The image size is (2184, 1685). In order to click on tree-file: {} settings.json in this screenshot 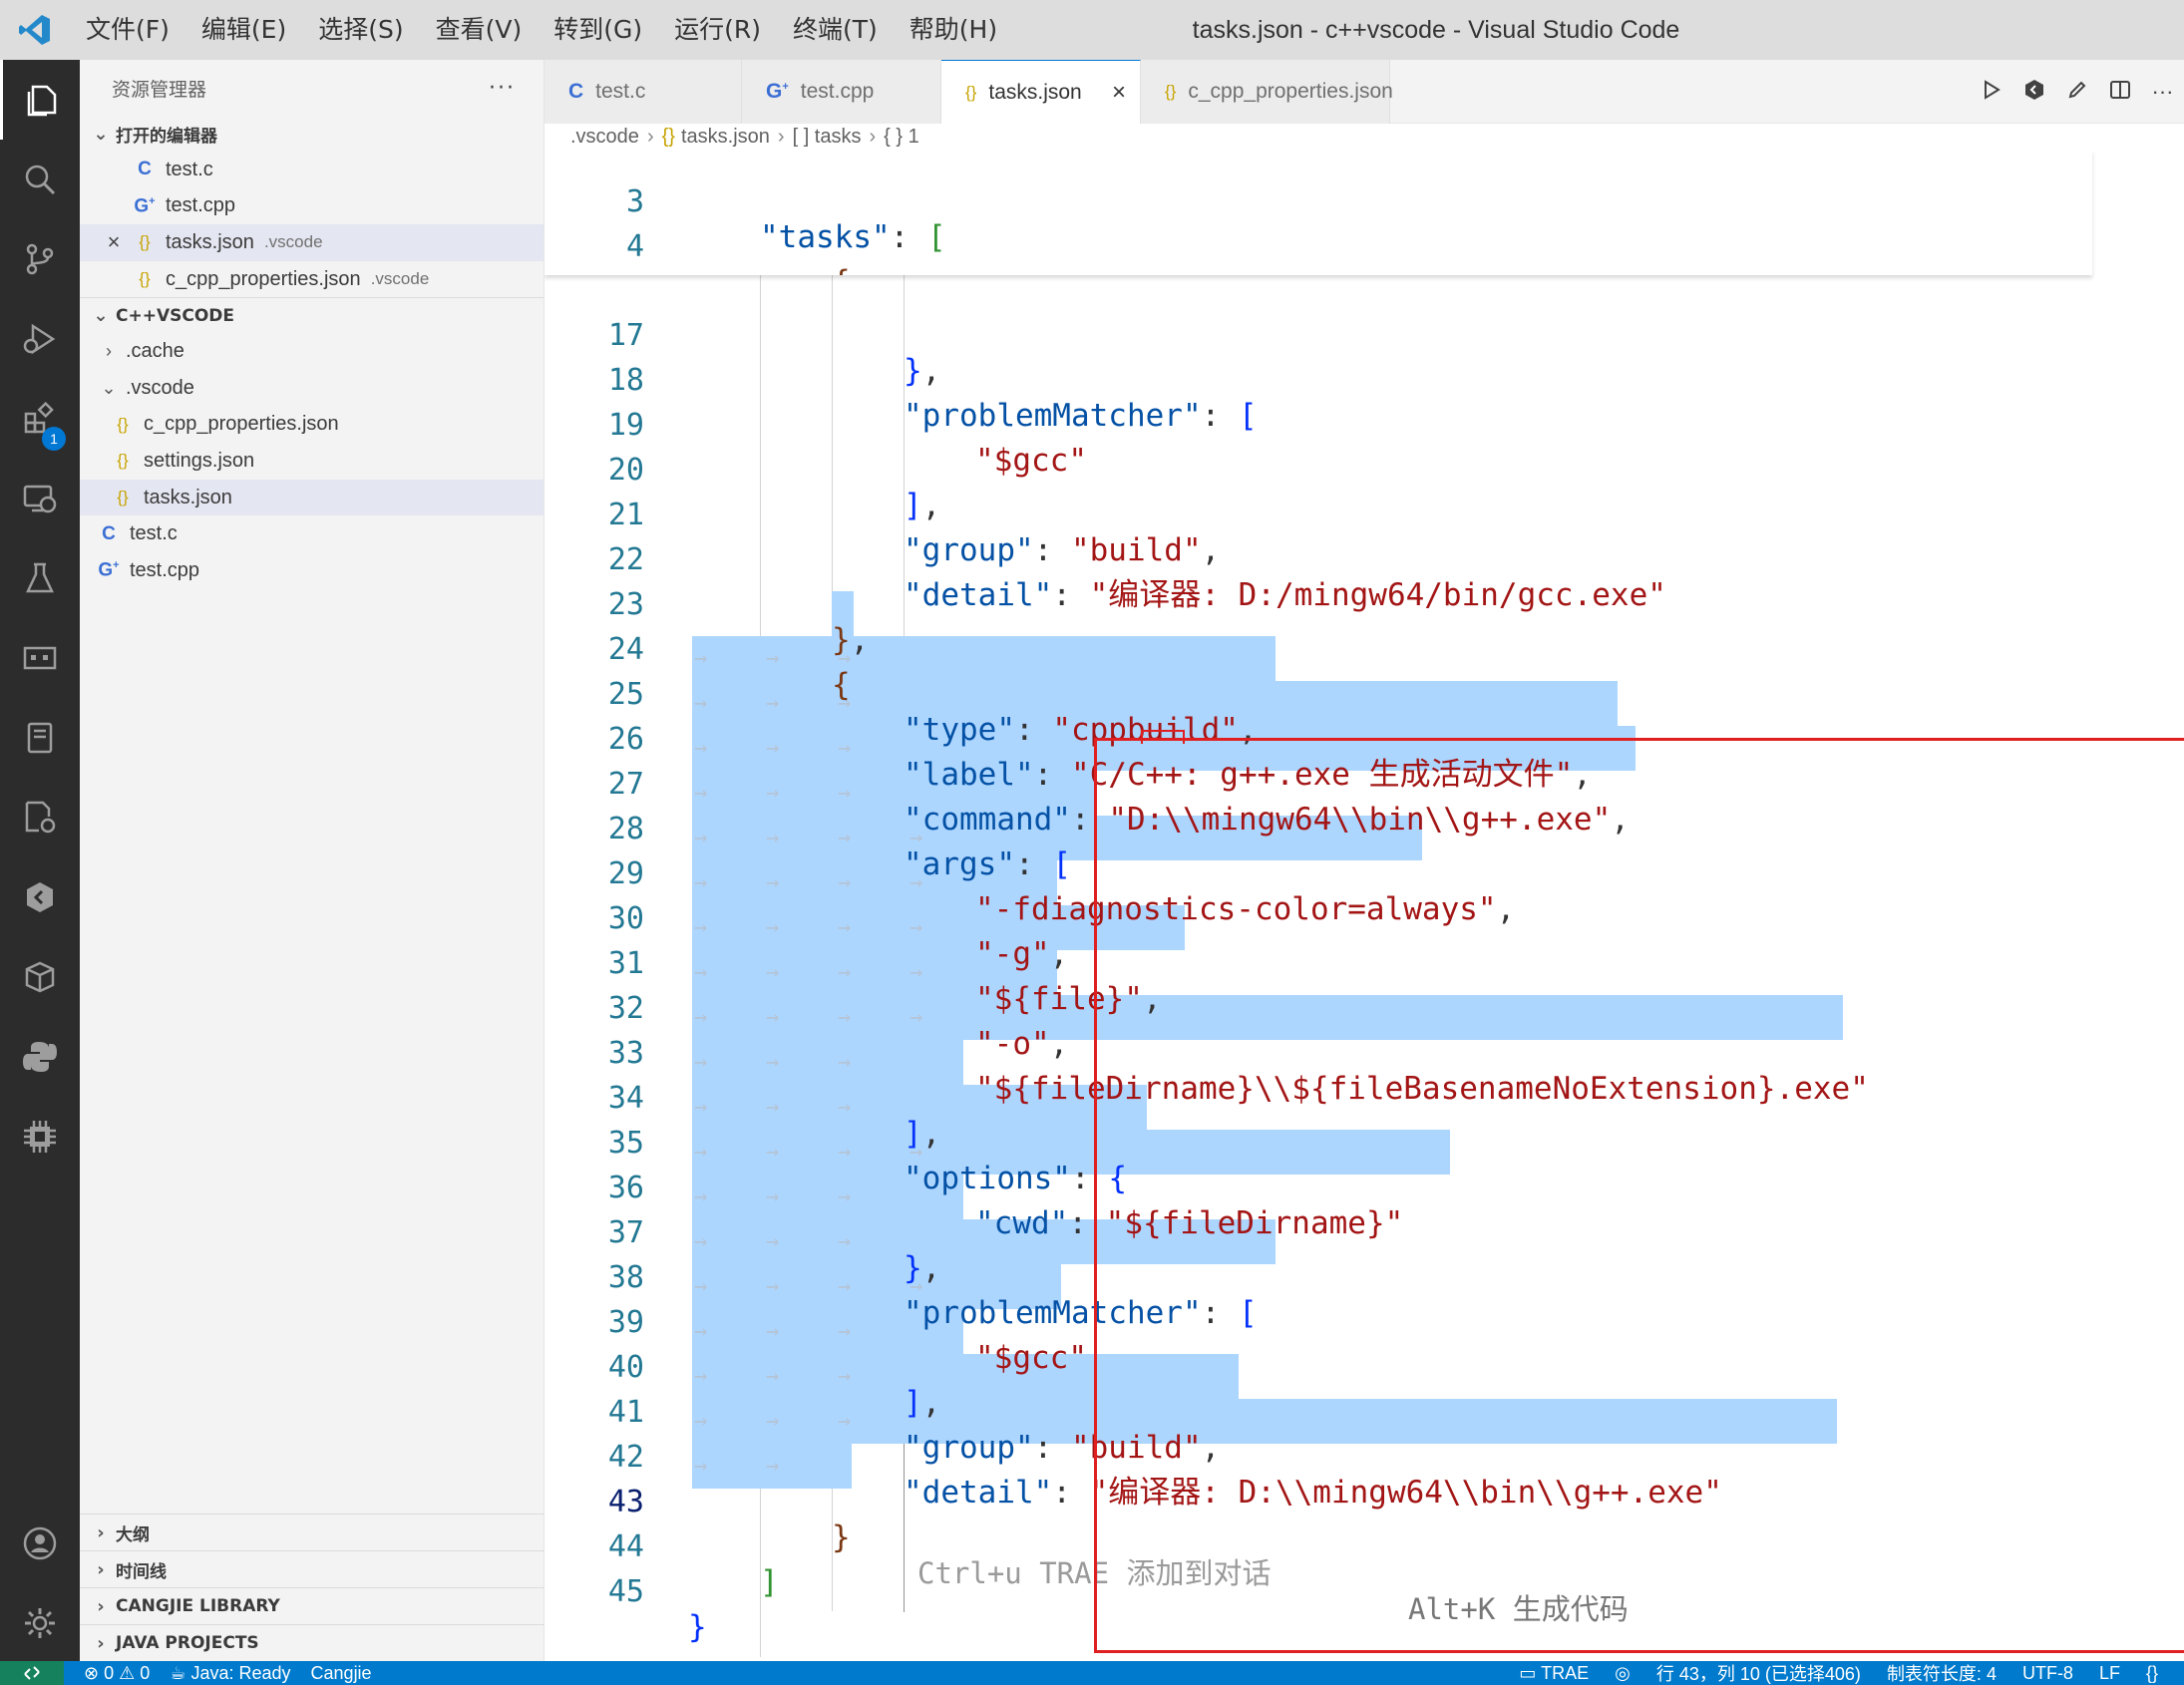, I will do `click(312, 461)`.